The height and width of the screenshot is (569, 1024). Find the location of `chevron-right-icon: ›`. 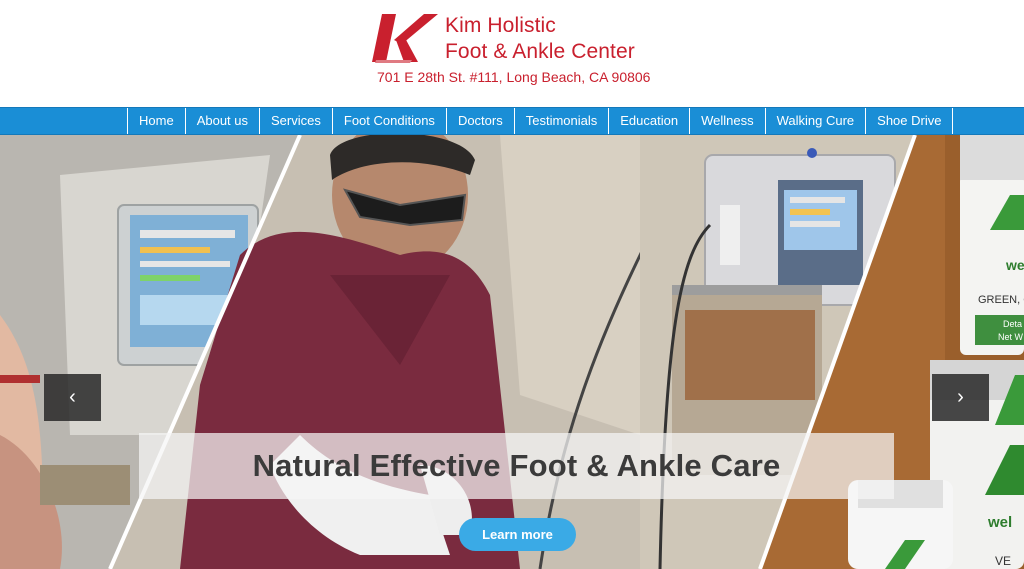

chevron-right-icon: › is located at coordinates (960, 397).